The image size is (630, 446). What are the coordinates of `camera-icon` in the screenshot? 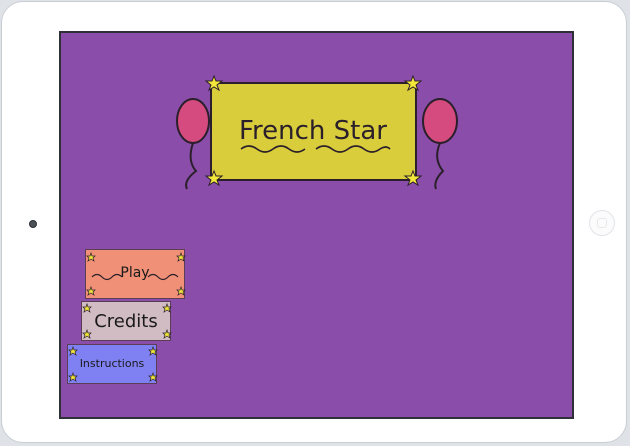 It's located at (33, 224).